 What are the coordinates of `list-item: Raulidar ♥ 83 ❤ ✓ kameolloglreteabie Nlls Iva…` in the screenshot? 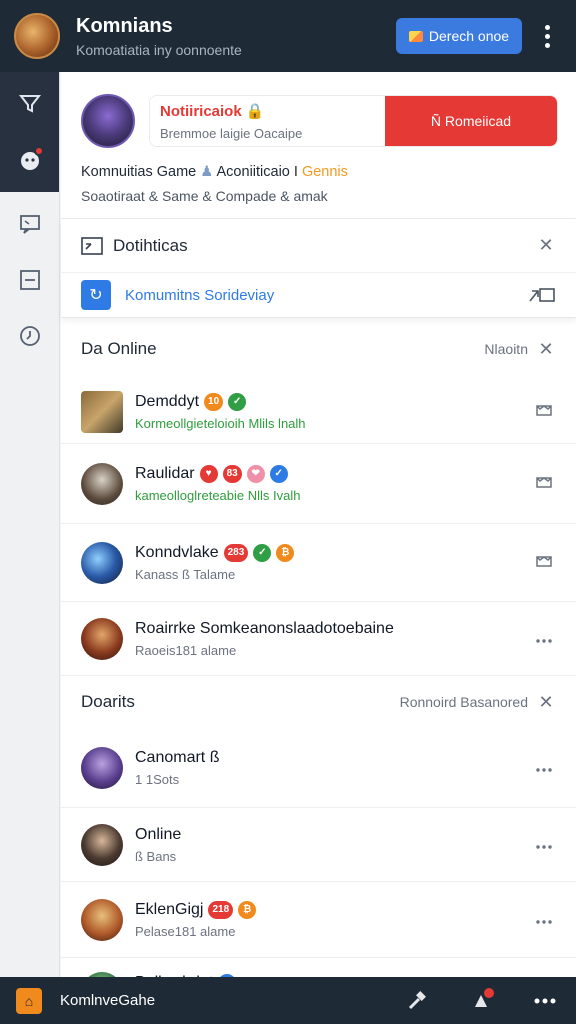 It's located at (318, 484).